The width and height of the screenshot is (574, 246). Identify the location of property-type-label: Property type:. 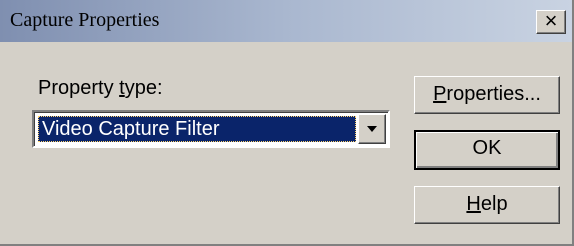
(100, 88).